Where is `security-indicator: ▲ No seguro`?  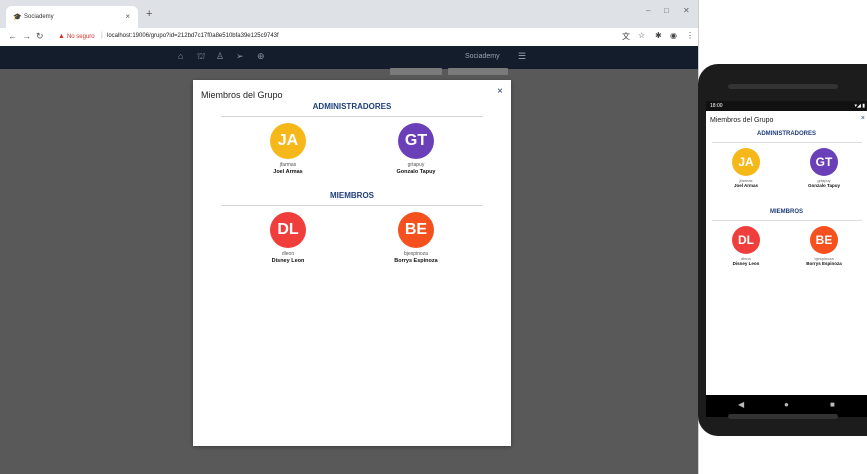
security-indicator: ▲ No seguro is located at coordinates (76, 36).